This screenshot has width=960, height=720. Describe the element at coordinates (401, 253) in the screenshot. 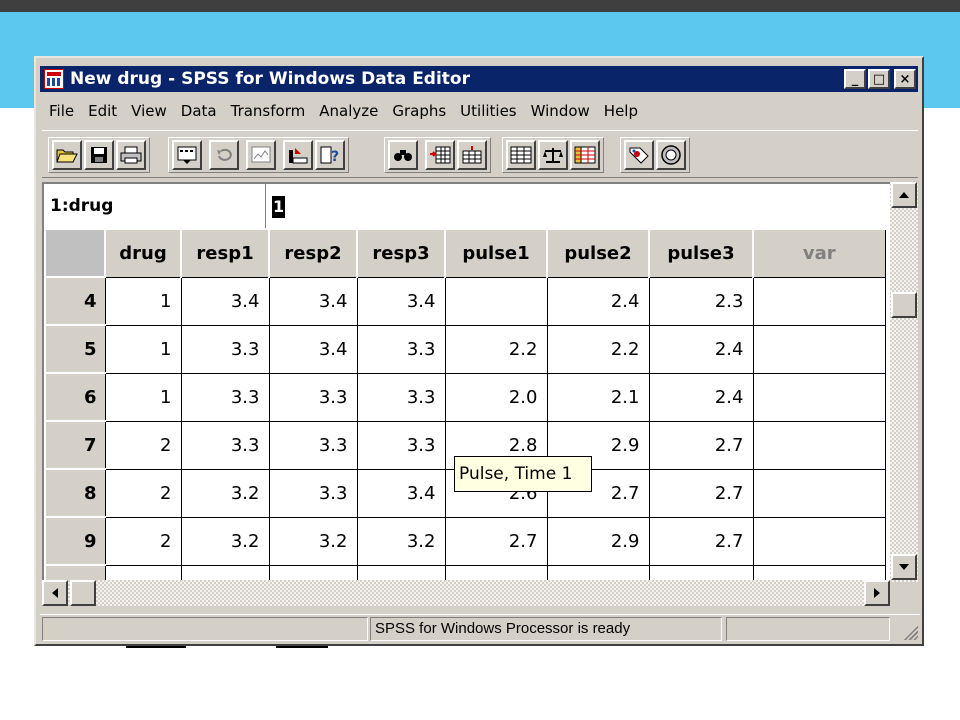

I see `column-header-resp3: resp3` at that location.